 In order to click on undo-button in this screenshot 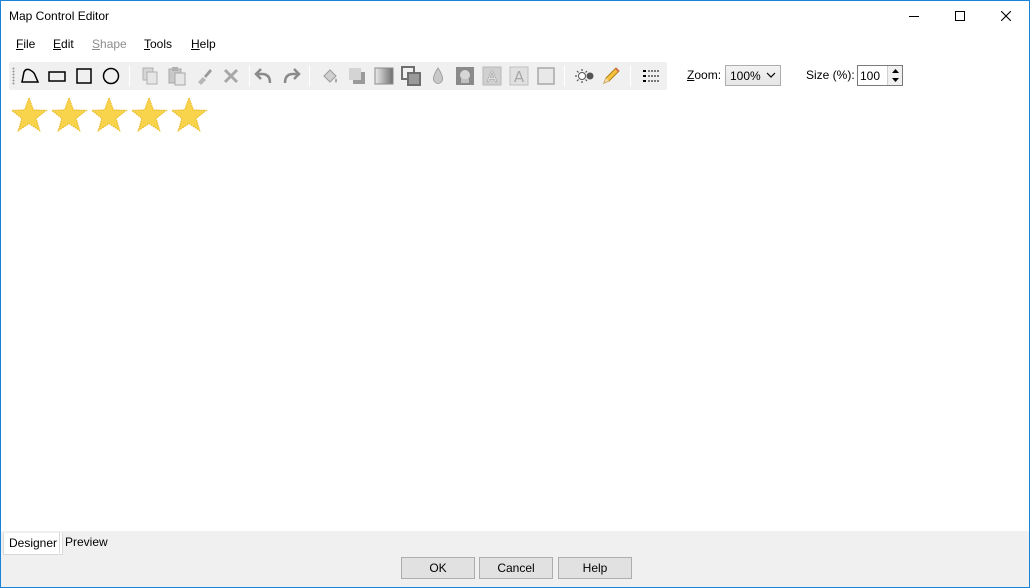, I will do `click(264, 76)`.